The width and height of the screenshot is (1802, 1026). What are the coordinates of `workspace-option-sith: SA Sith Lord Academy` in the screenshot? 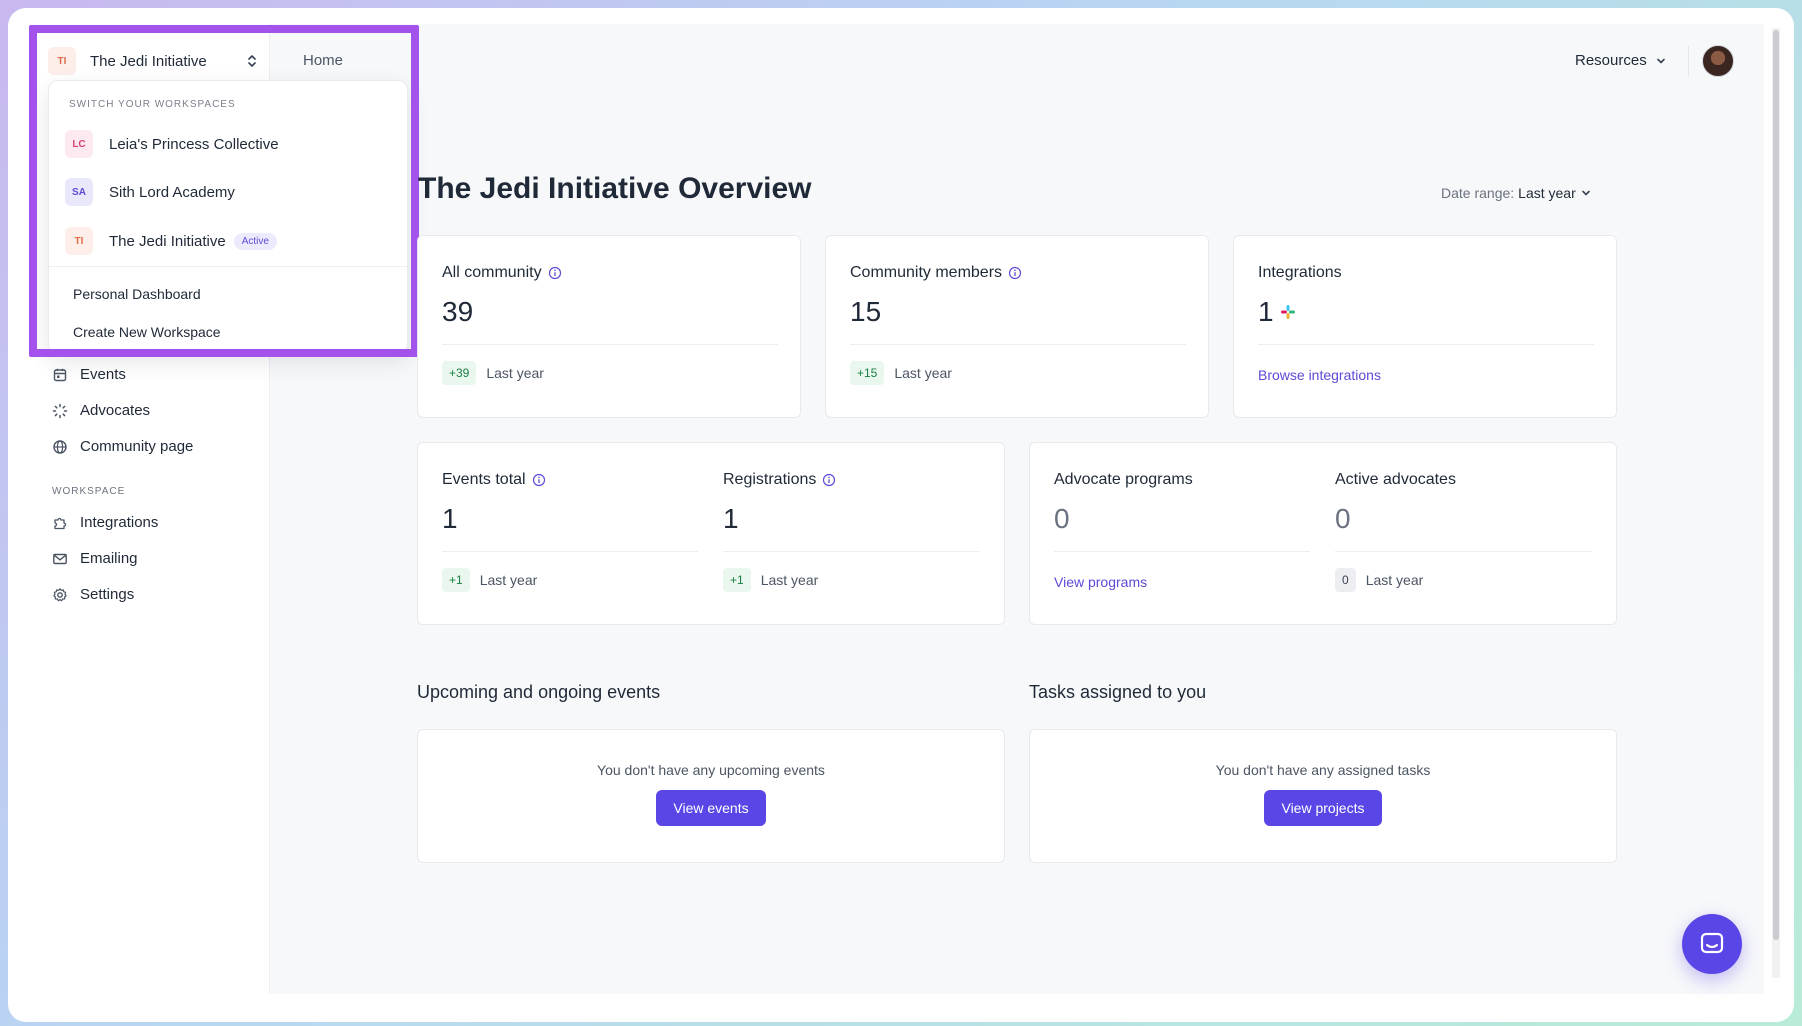 It's located at (150, 192).